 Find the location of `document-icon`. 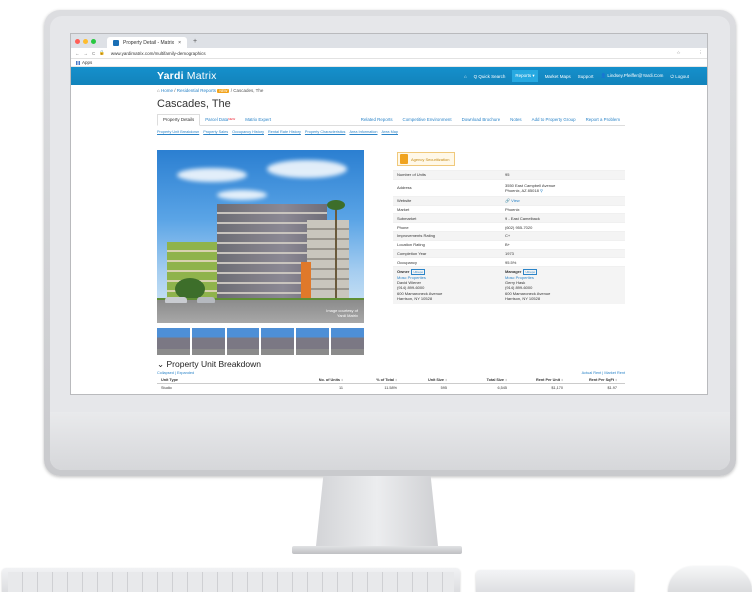

document-icon is located at coordinates (404, 159).